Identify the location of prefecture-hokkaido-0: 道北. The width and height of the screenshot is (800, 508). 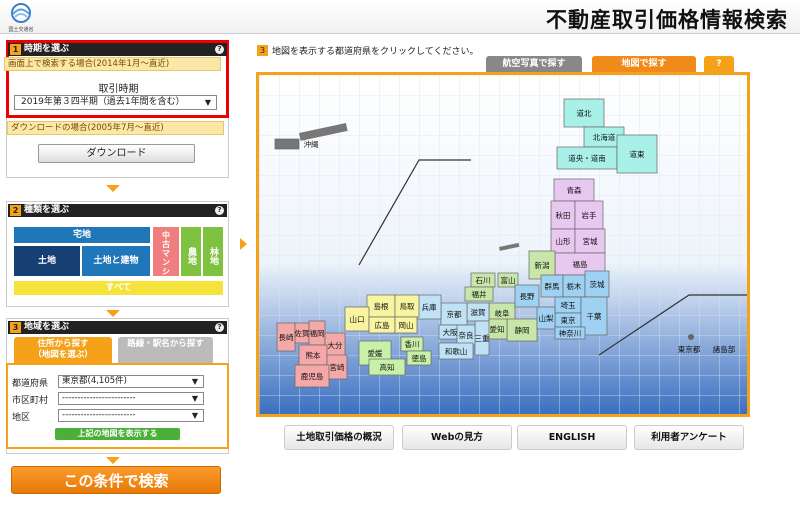
(584, 113).